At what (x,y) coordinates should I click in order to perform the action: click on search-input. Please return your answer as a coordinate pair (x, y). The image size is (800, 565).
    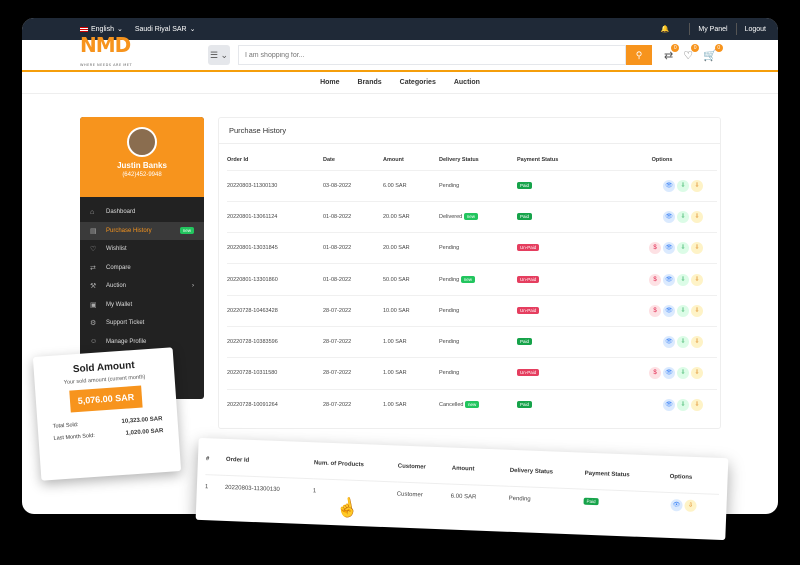
    Looking at the image, I should click on (432, 55).